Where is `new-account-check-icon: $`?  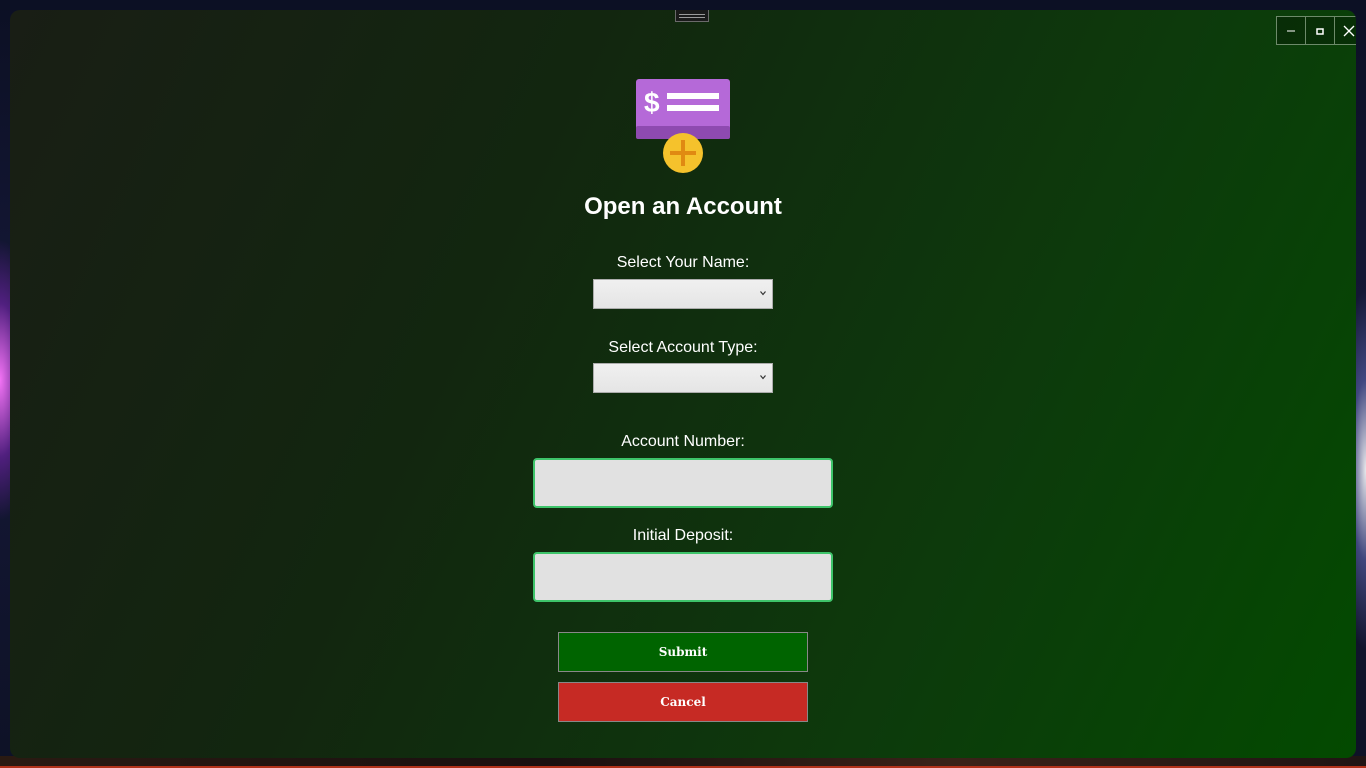
new-account-check-icon: $ is located at coordinates (683, 126).